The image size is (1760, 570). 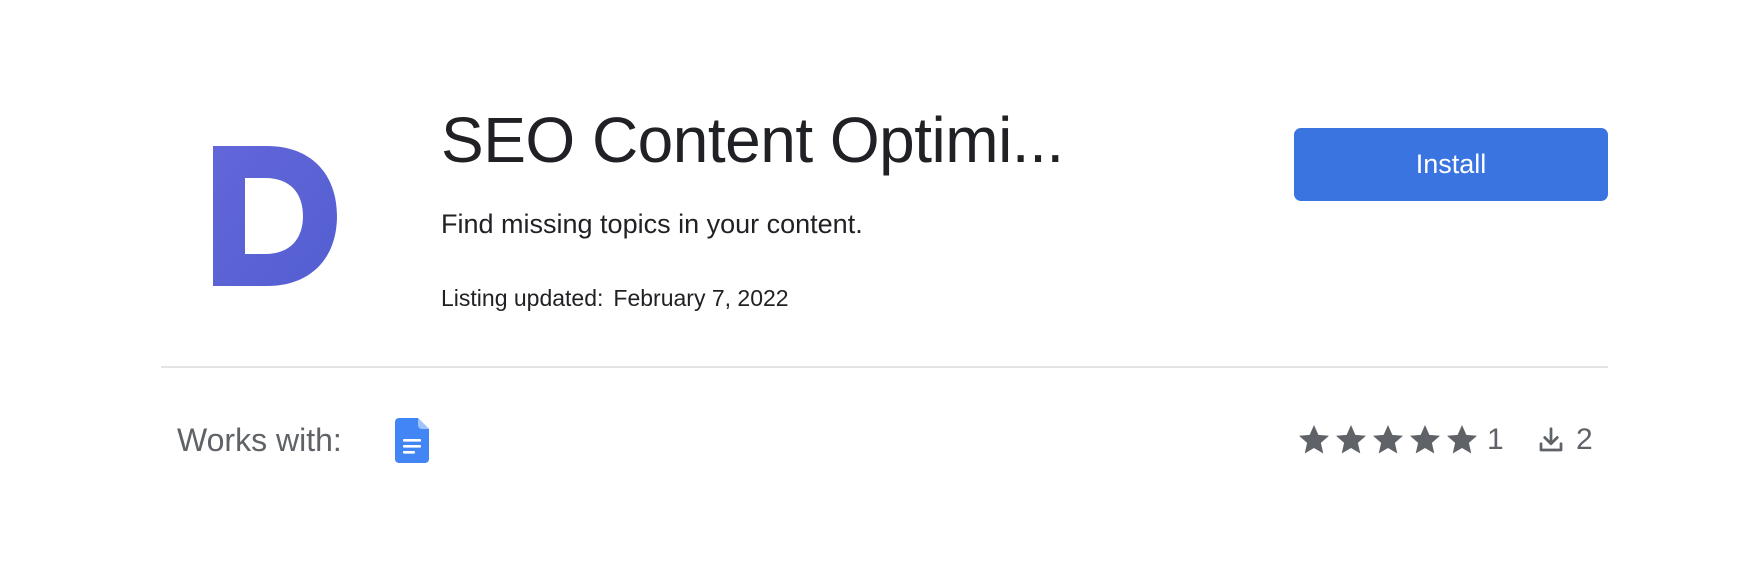 I want to click on download-icon, so click(x=1551, y=439).